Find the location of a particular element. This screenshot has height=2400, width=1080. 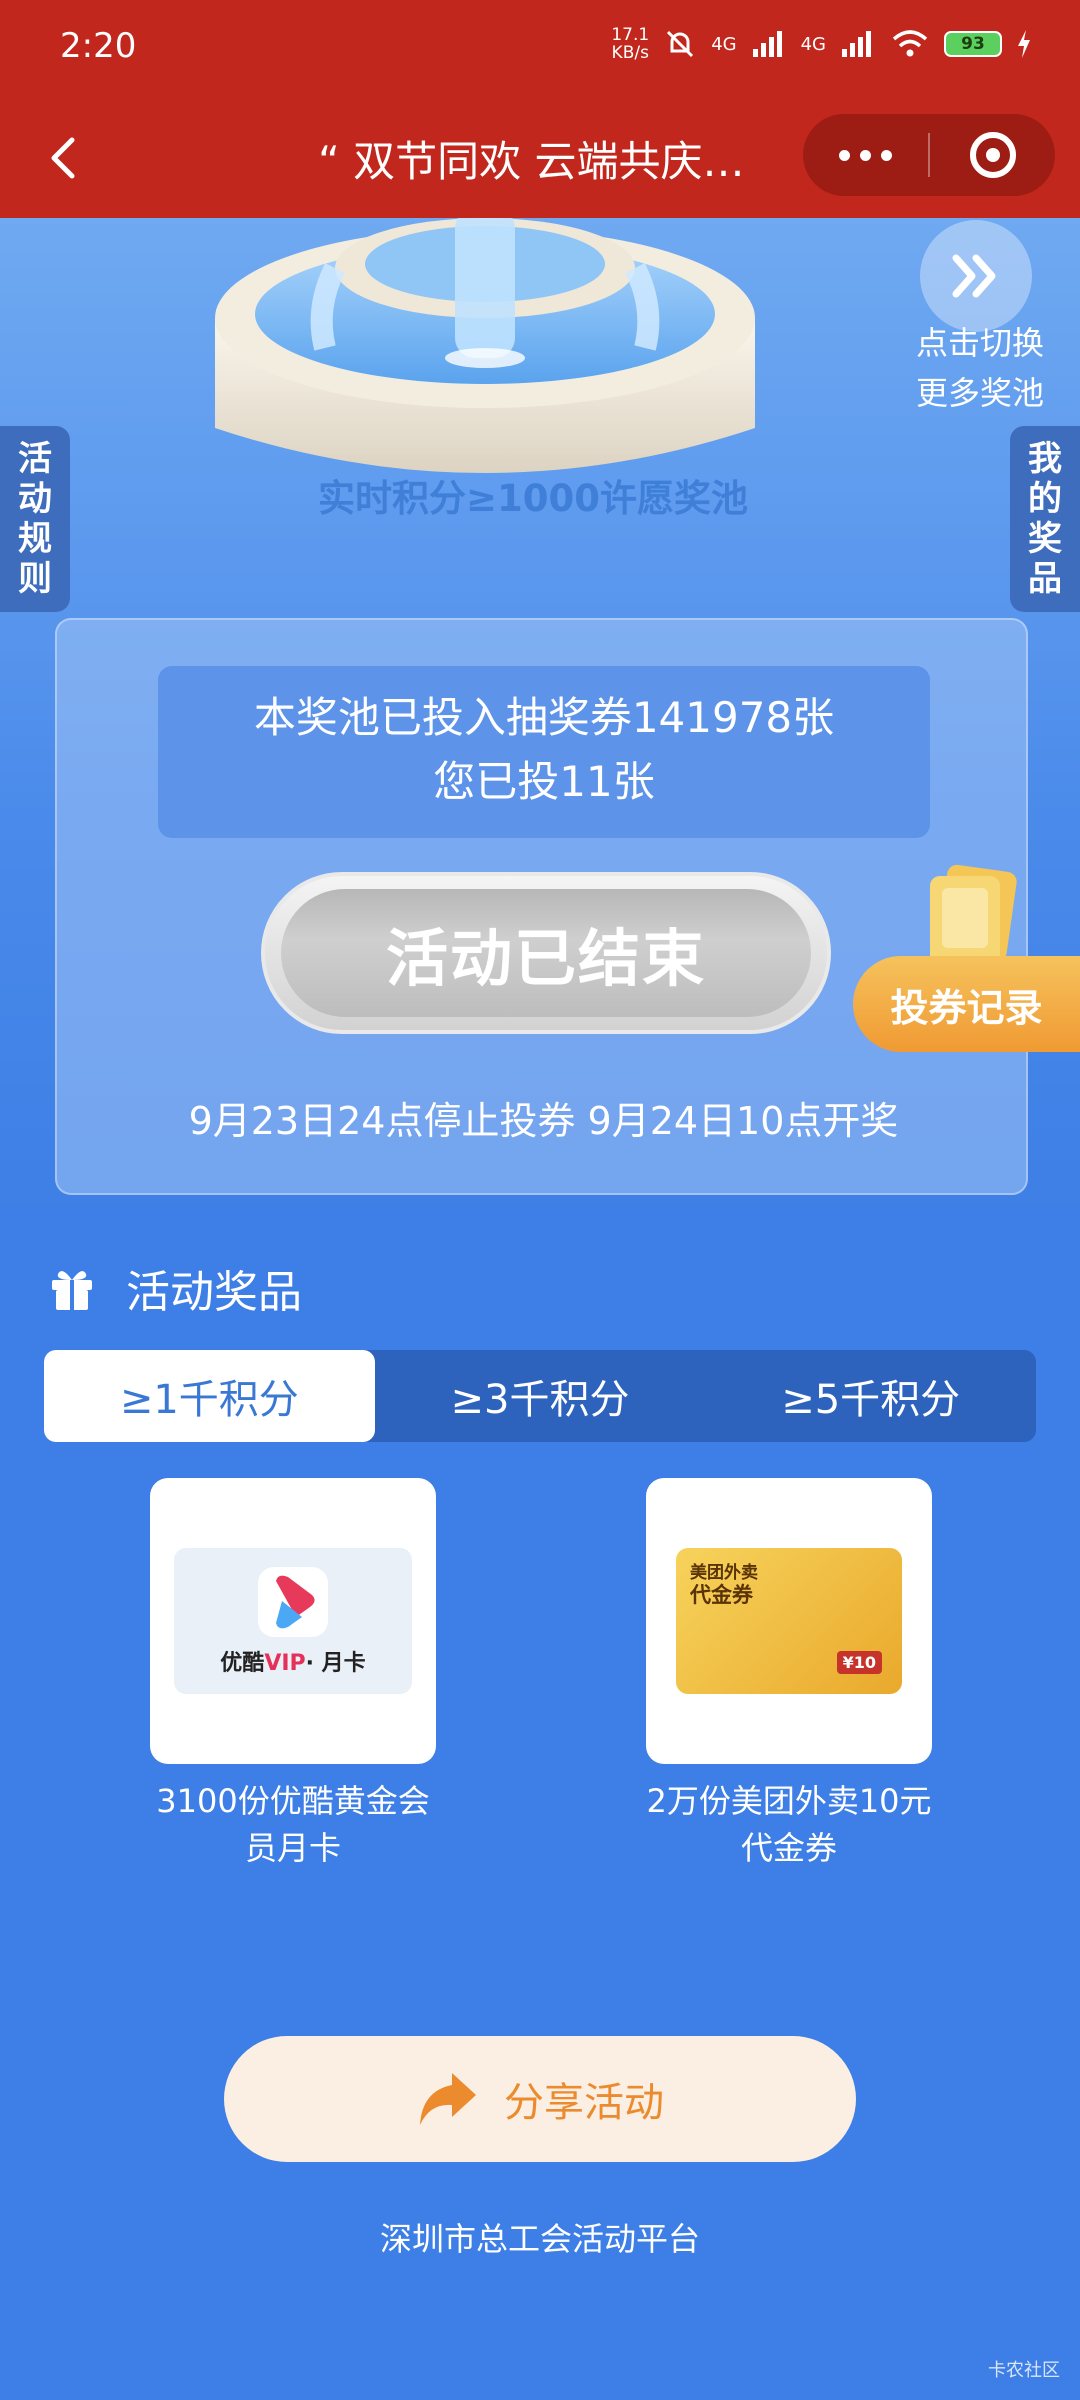

meituan-voucher-image: 美团外卖 代金券 ¥10 is located at coordinates (789, 1621).